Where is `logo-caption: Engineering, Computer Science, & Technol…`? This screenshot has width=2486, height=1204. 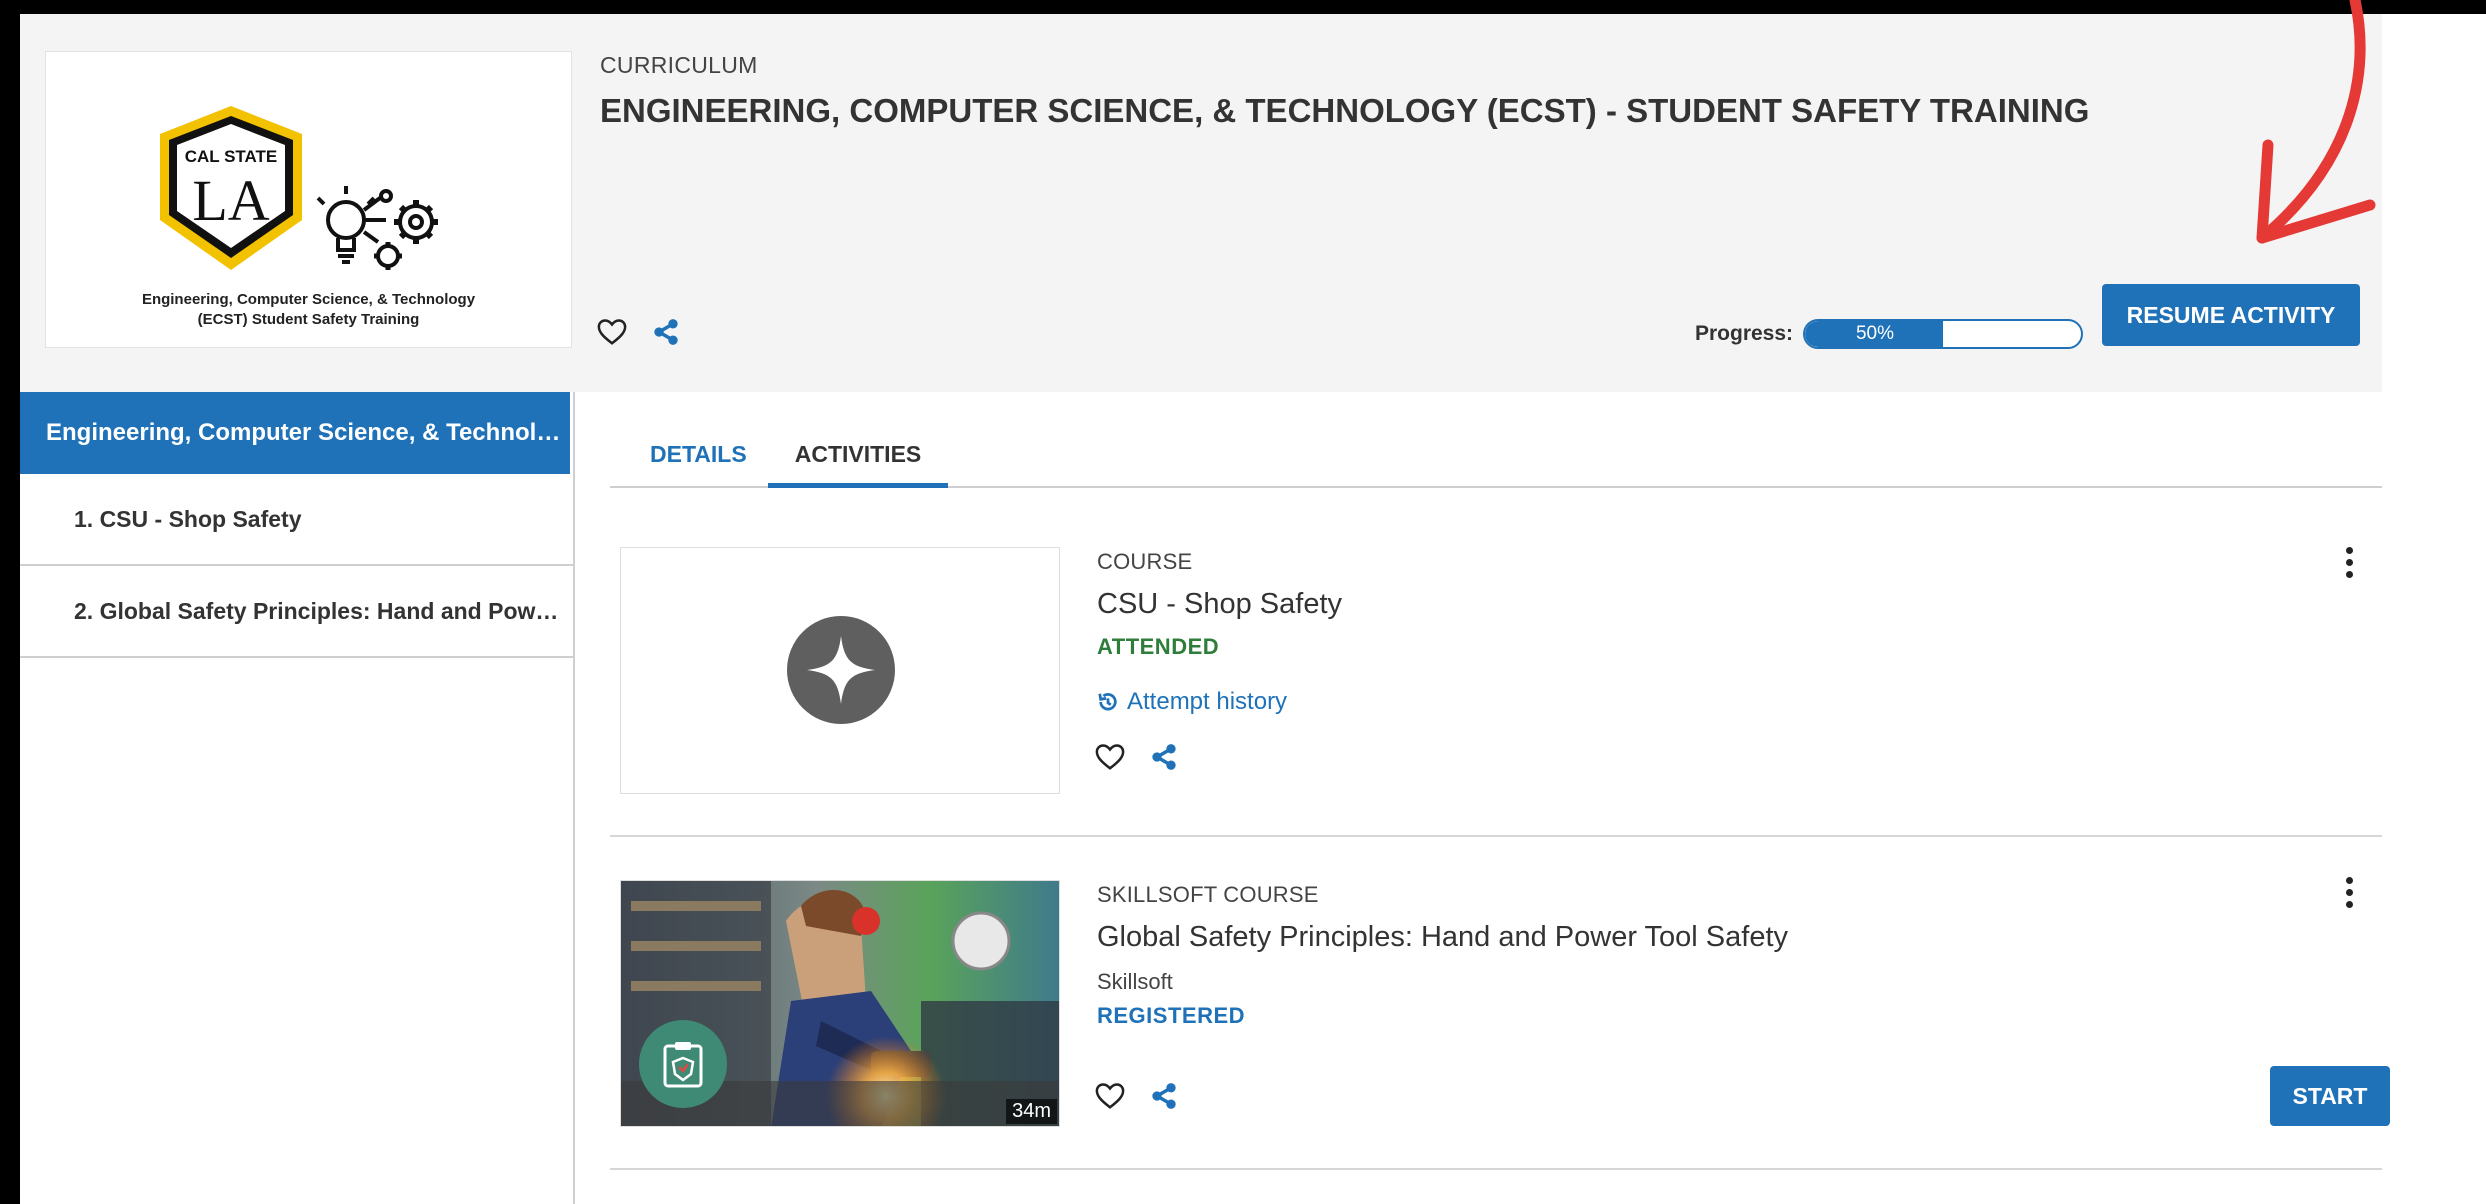
logo-caption: Engineering, Computer Science, & Technol… is located at coordinates (308, 310).